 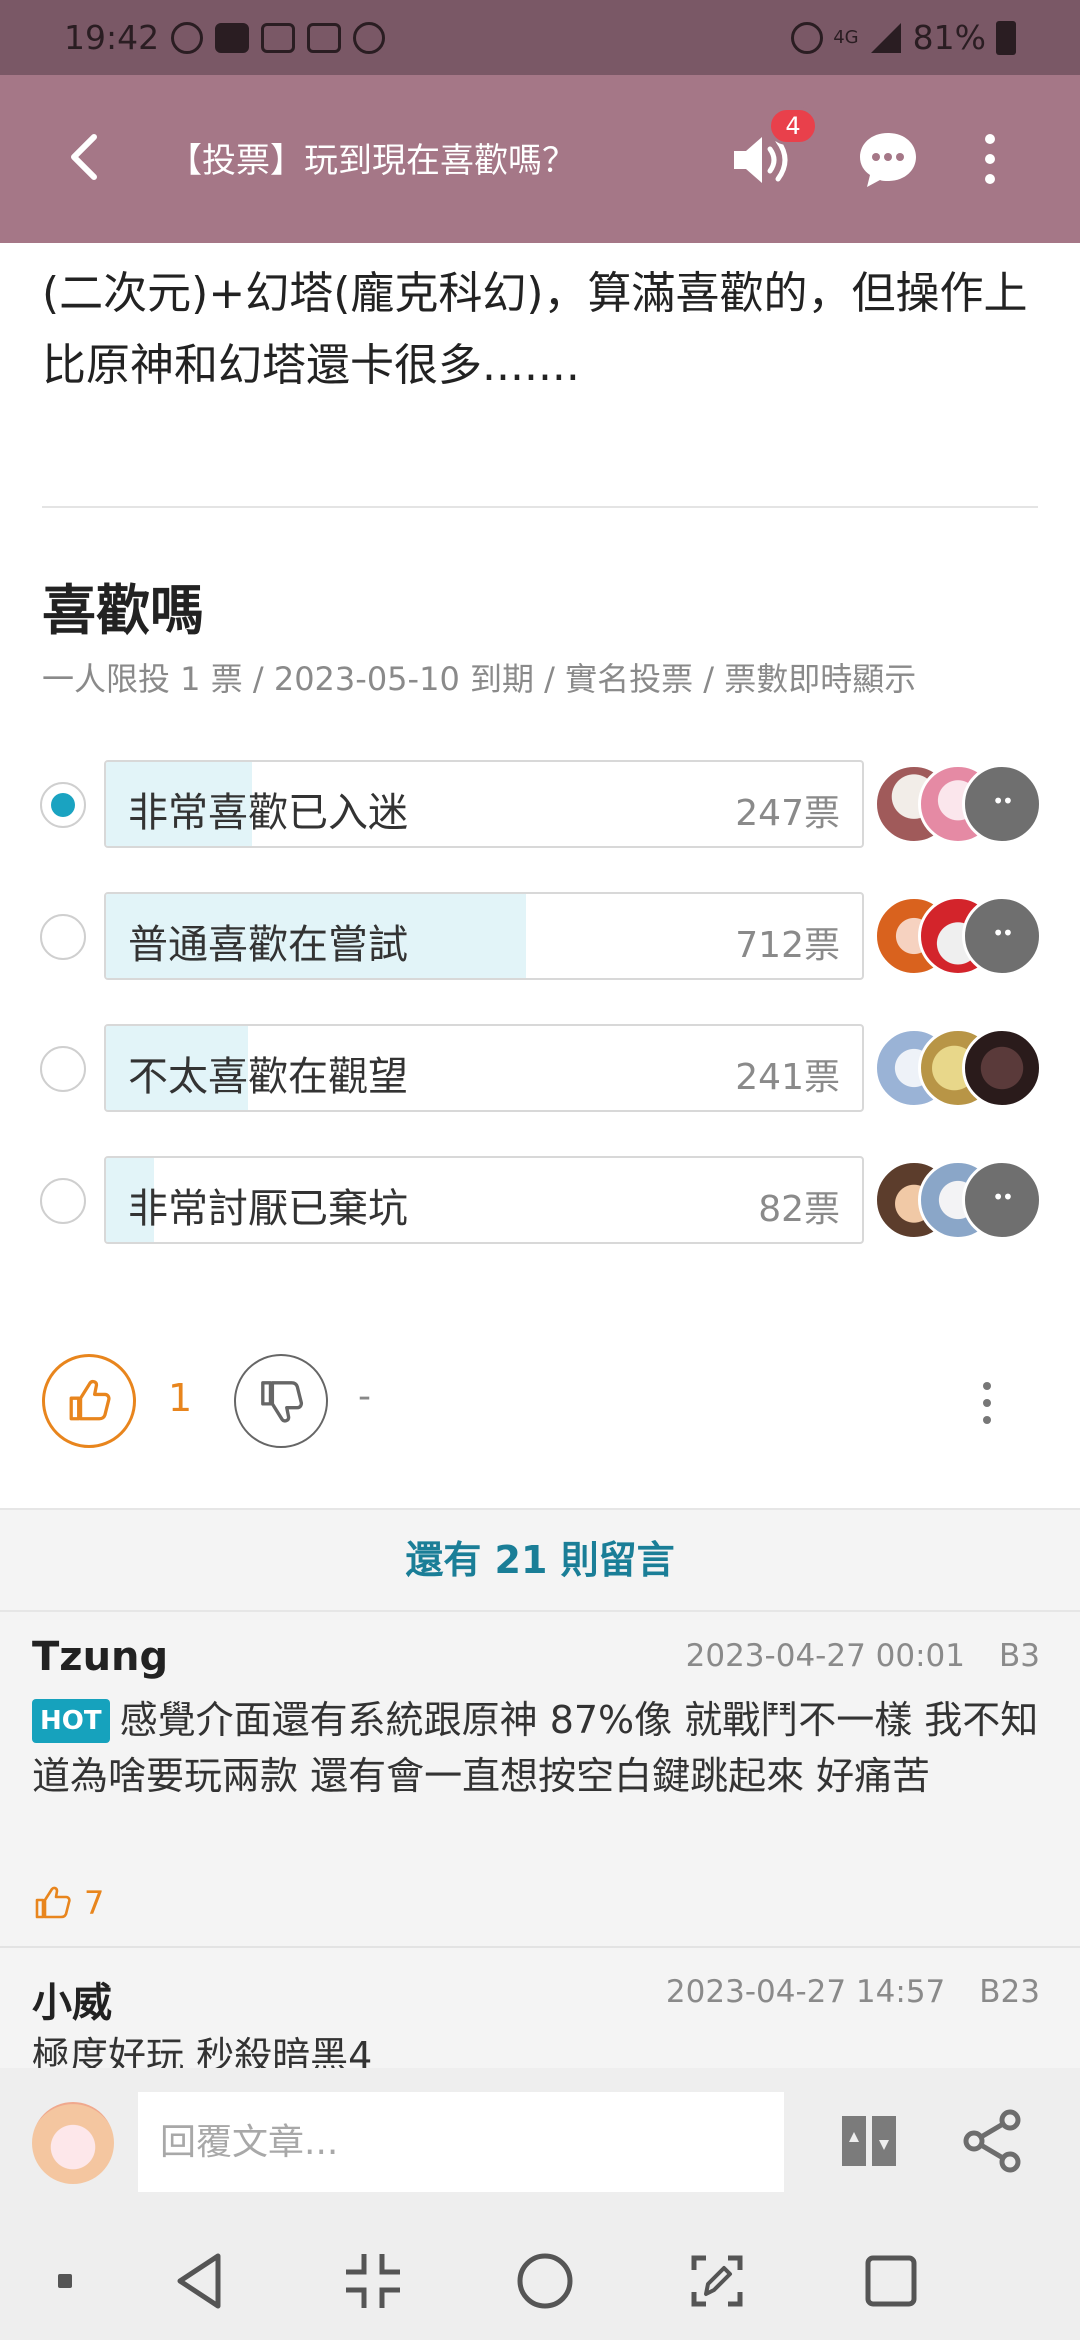 What do you see at coordinates (787, 813) in the screenshot?
I see `poll-option-votes: 247票` at bounding box center [787, 813].